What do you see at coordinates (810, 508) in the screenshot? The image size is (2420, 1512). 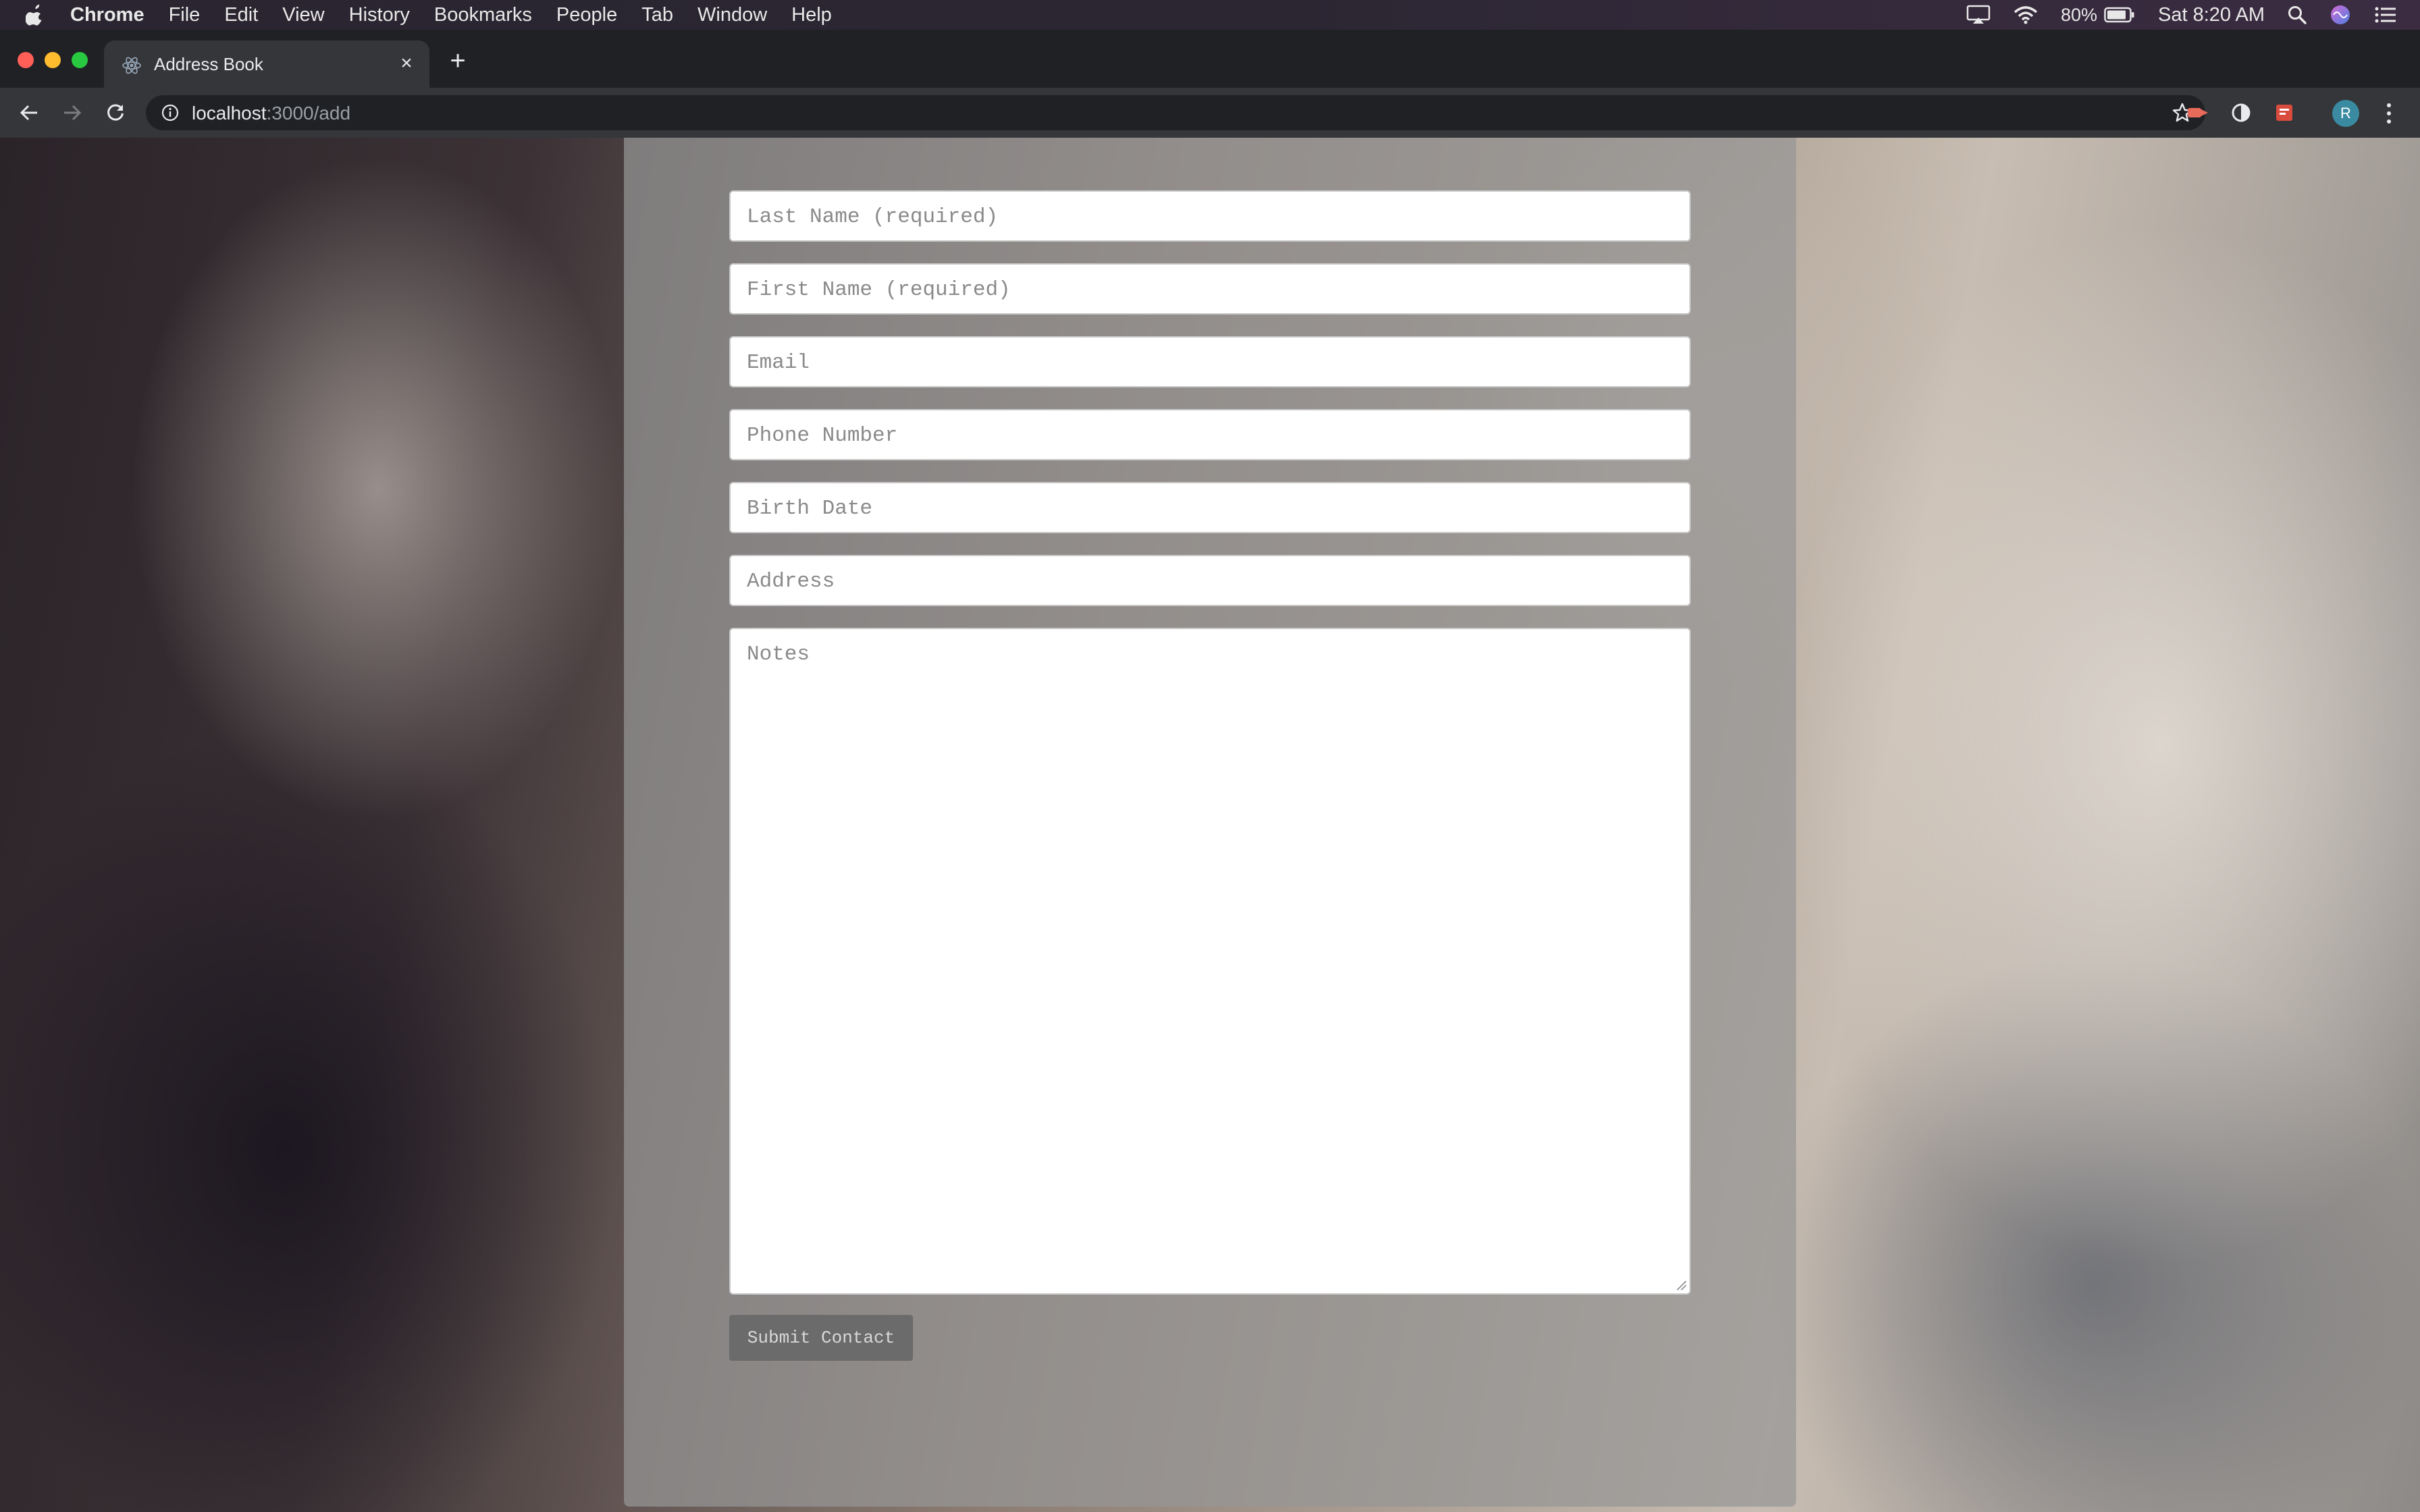 I see `birth-date-placeholder: Birth Date` at bounding box center [810, 508].